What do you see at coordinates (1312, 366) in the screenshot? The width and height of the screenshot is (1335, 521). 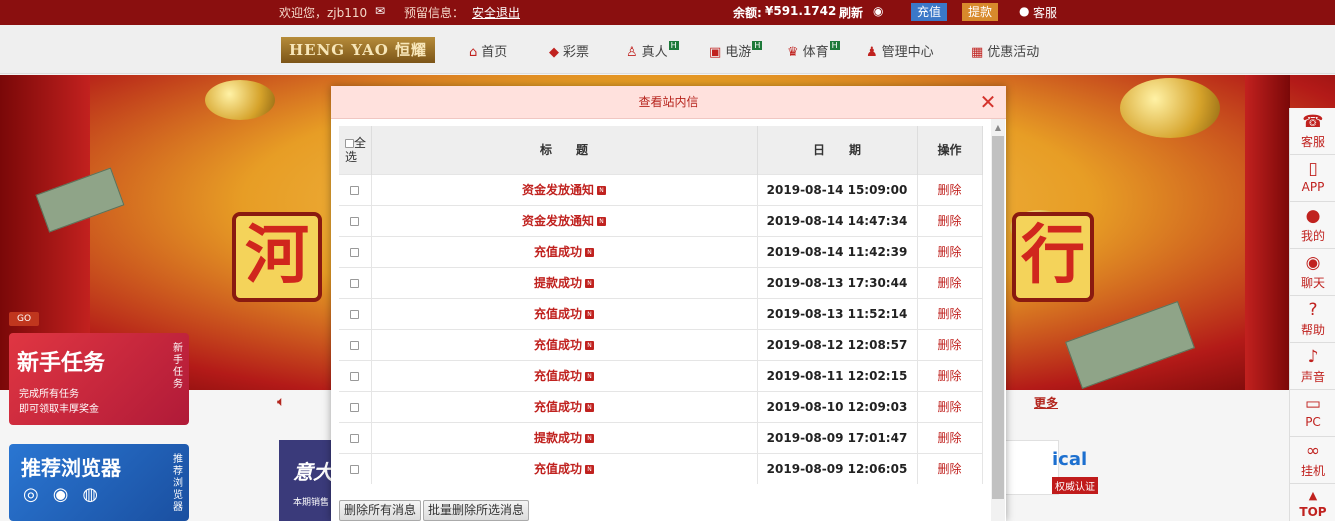 I see `sidebar-item-sound: ♪ 声音` at bounding box center [1312, 366].